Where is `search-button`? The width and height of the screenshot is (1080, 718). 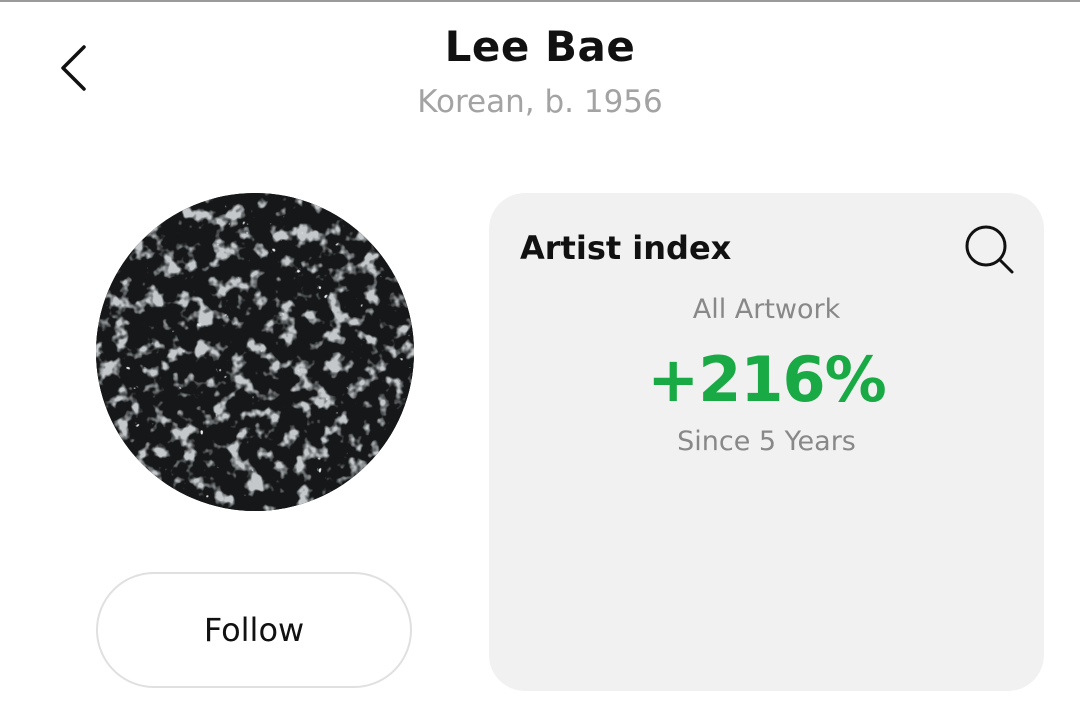 search-button is located at coordinates (990, 250).